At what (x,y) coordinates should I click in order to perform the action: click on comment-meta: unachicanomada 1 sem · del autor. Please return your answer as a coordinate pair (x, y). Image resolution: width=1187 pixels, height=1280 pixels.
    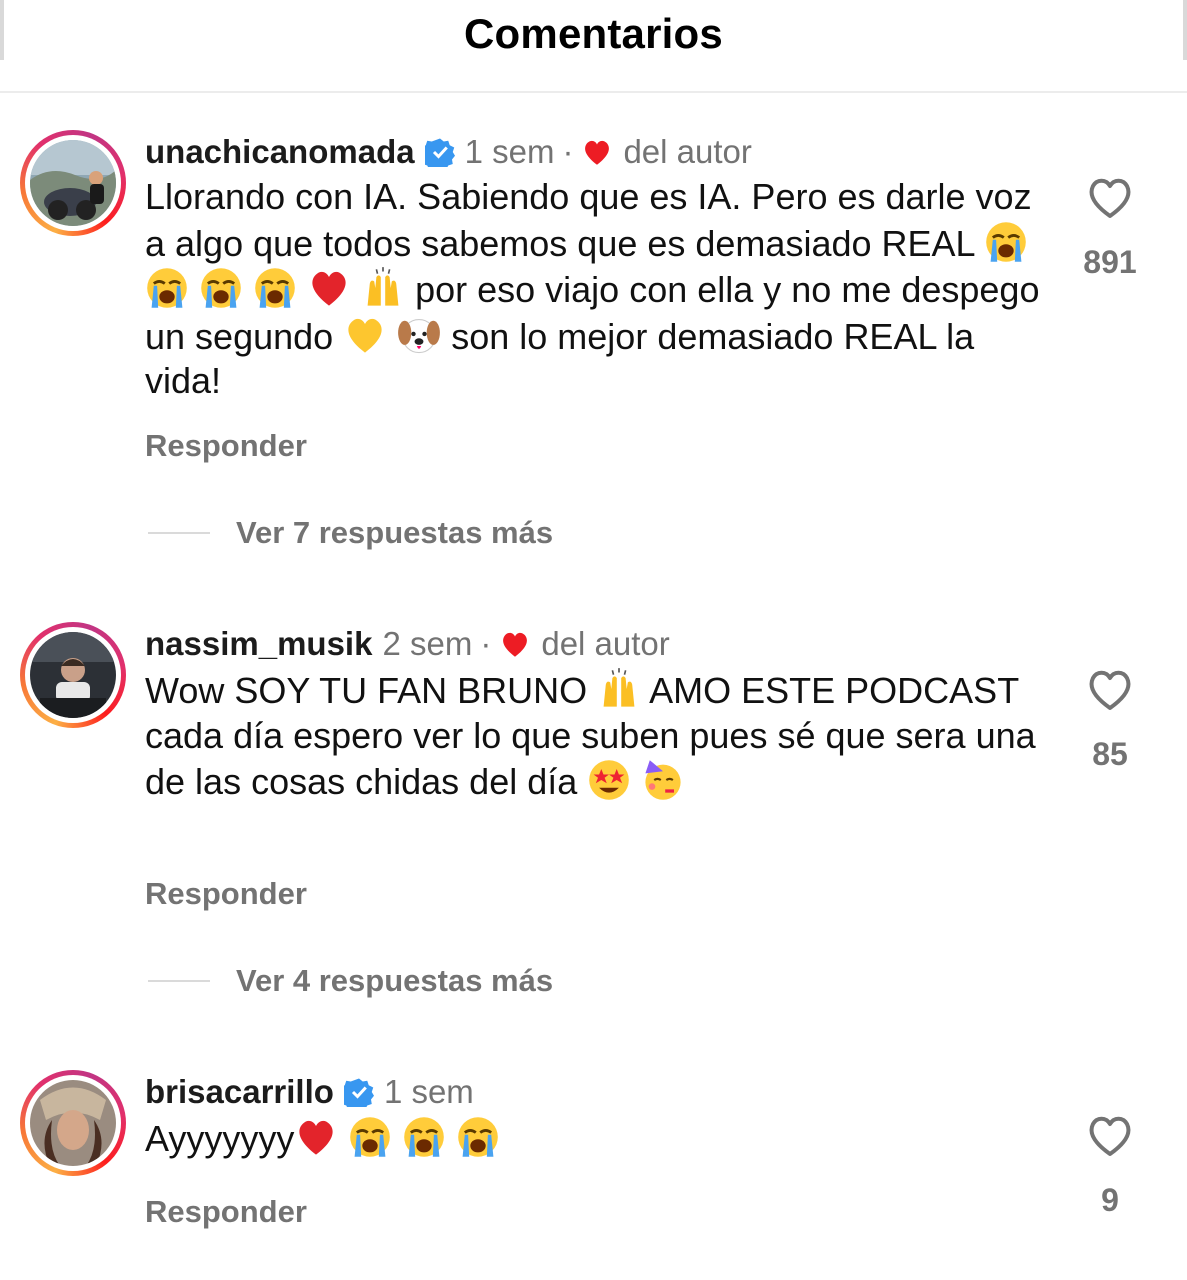
    Looking at the image, I should click on (448, 152).